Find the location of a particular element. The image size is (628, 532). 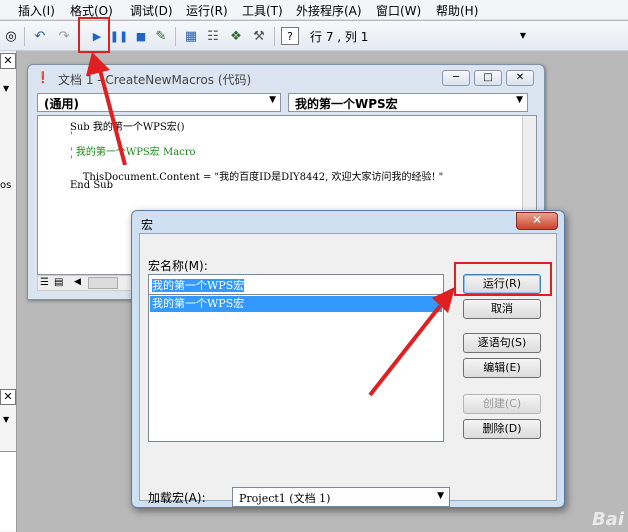

watermark: Bai is located at coordinates (607, 519).